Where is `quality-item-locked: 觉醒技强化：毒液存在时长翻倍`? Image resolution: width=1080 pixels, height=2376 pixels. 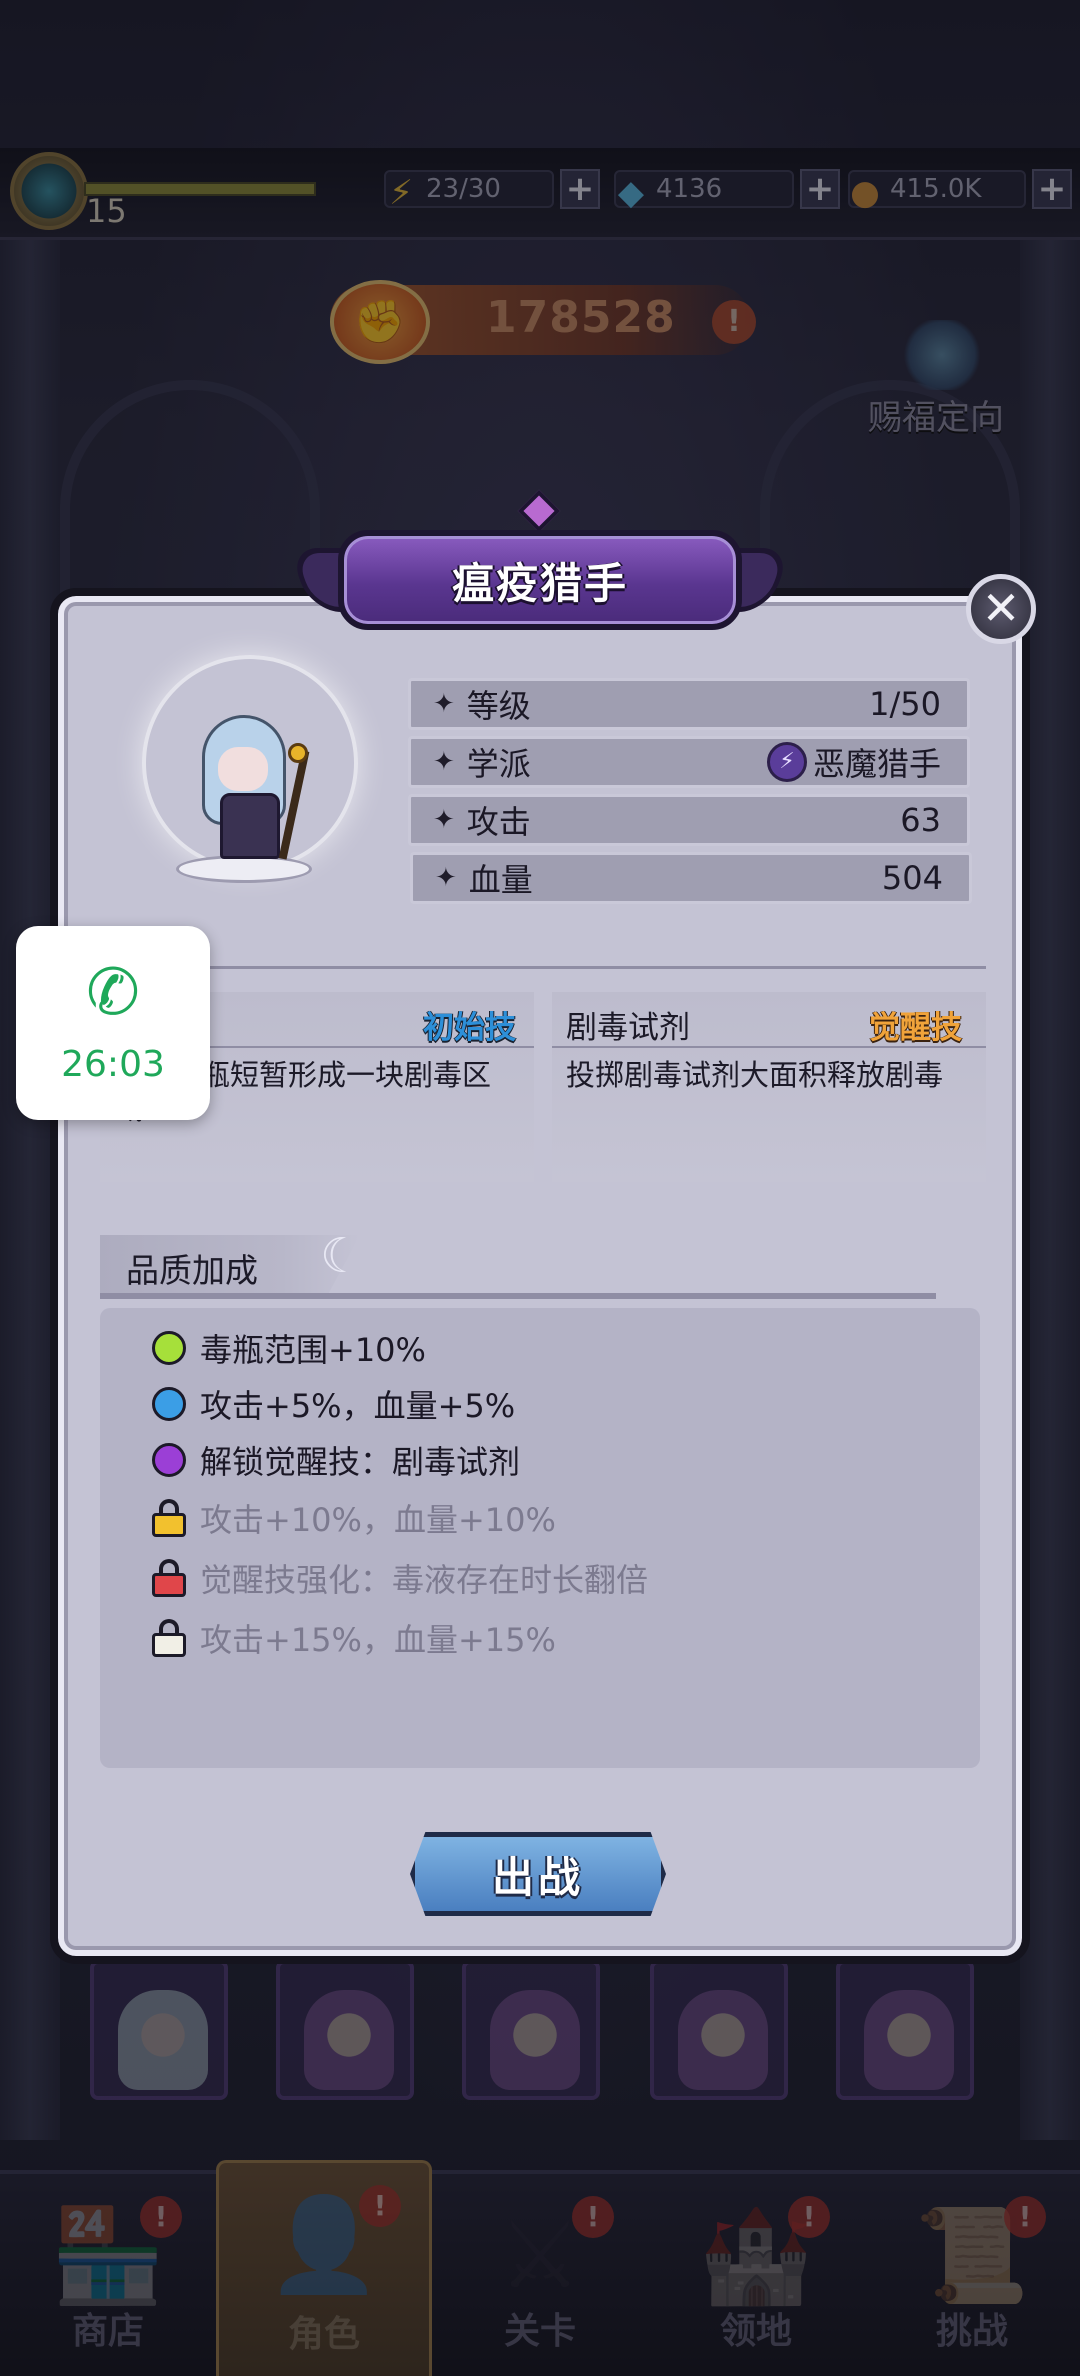
quality-item-locked: 觉醒技强化：毒液存在时长翻倍 is located at coordinates (400, 1578).